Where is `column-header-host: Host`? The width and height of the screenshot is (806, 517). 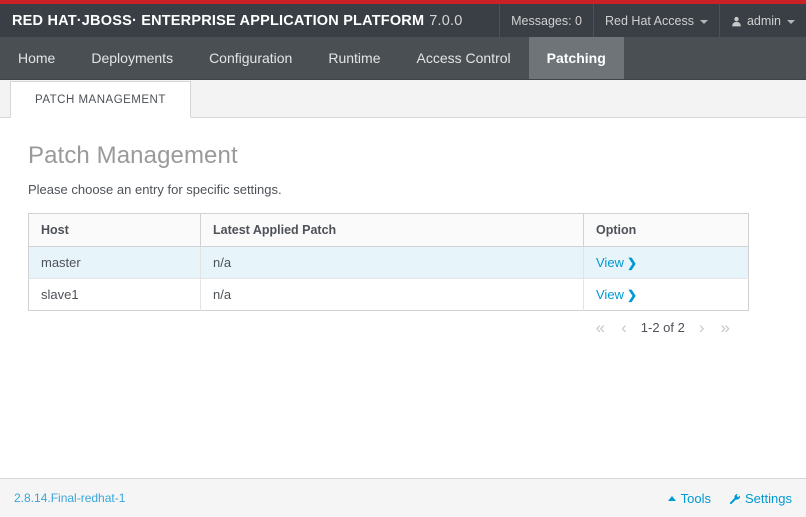 column-header-host: Host is located at coordinates (114, 230).